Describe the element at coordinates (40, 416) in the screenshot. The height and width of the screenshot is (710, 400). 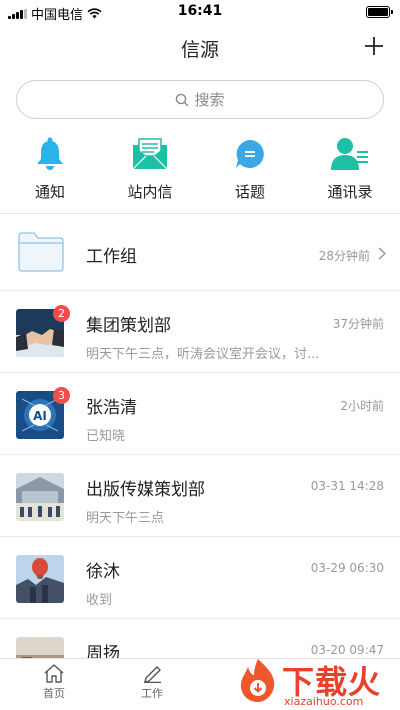
I see `svg-text: AI` at that location.